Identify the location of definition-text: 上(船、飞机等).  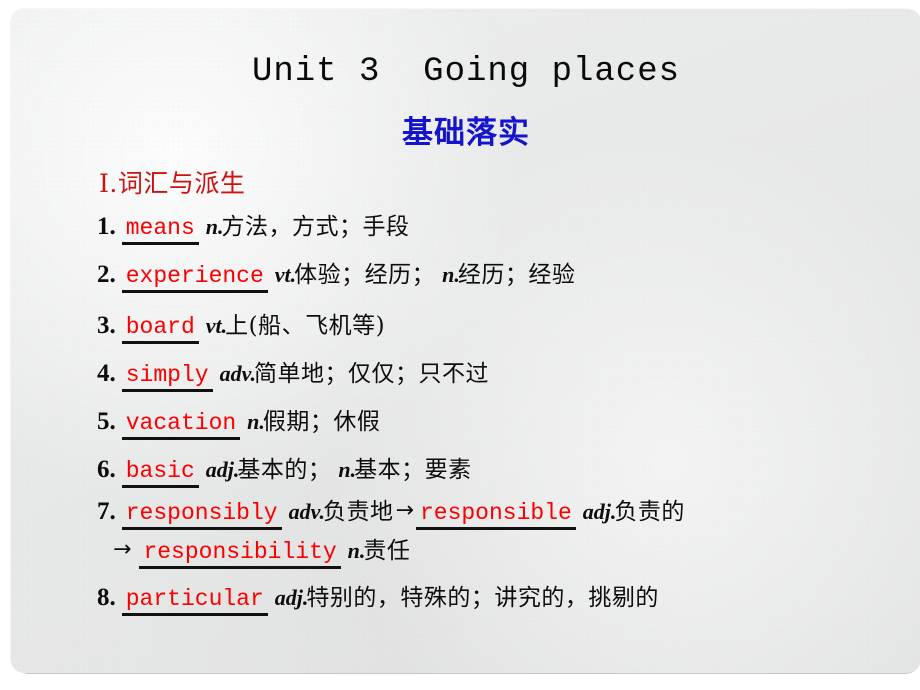
(305, 326).